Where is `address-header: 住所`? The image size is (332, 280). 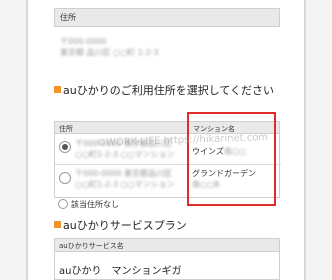 address-header: 住所 is located at coordinates (167, 17).